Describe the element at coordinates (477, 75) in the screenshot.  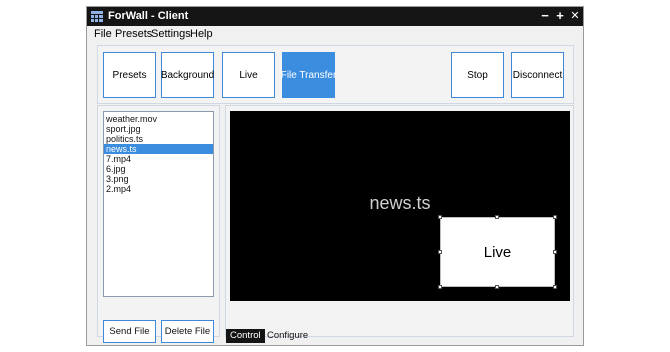
I see `stop-button: Stop` at that location.